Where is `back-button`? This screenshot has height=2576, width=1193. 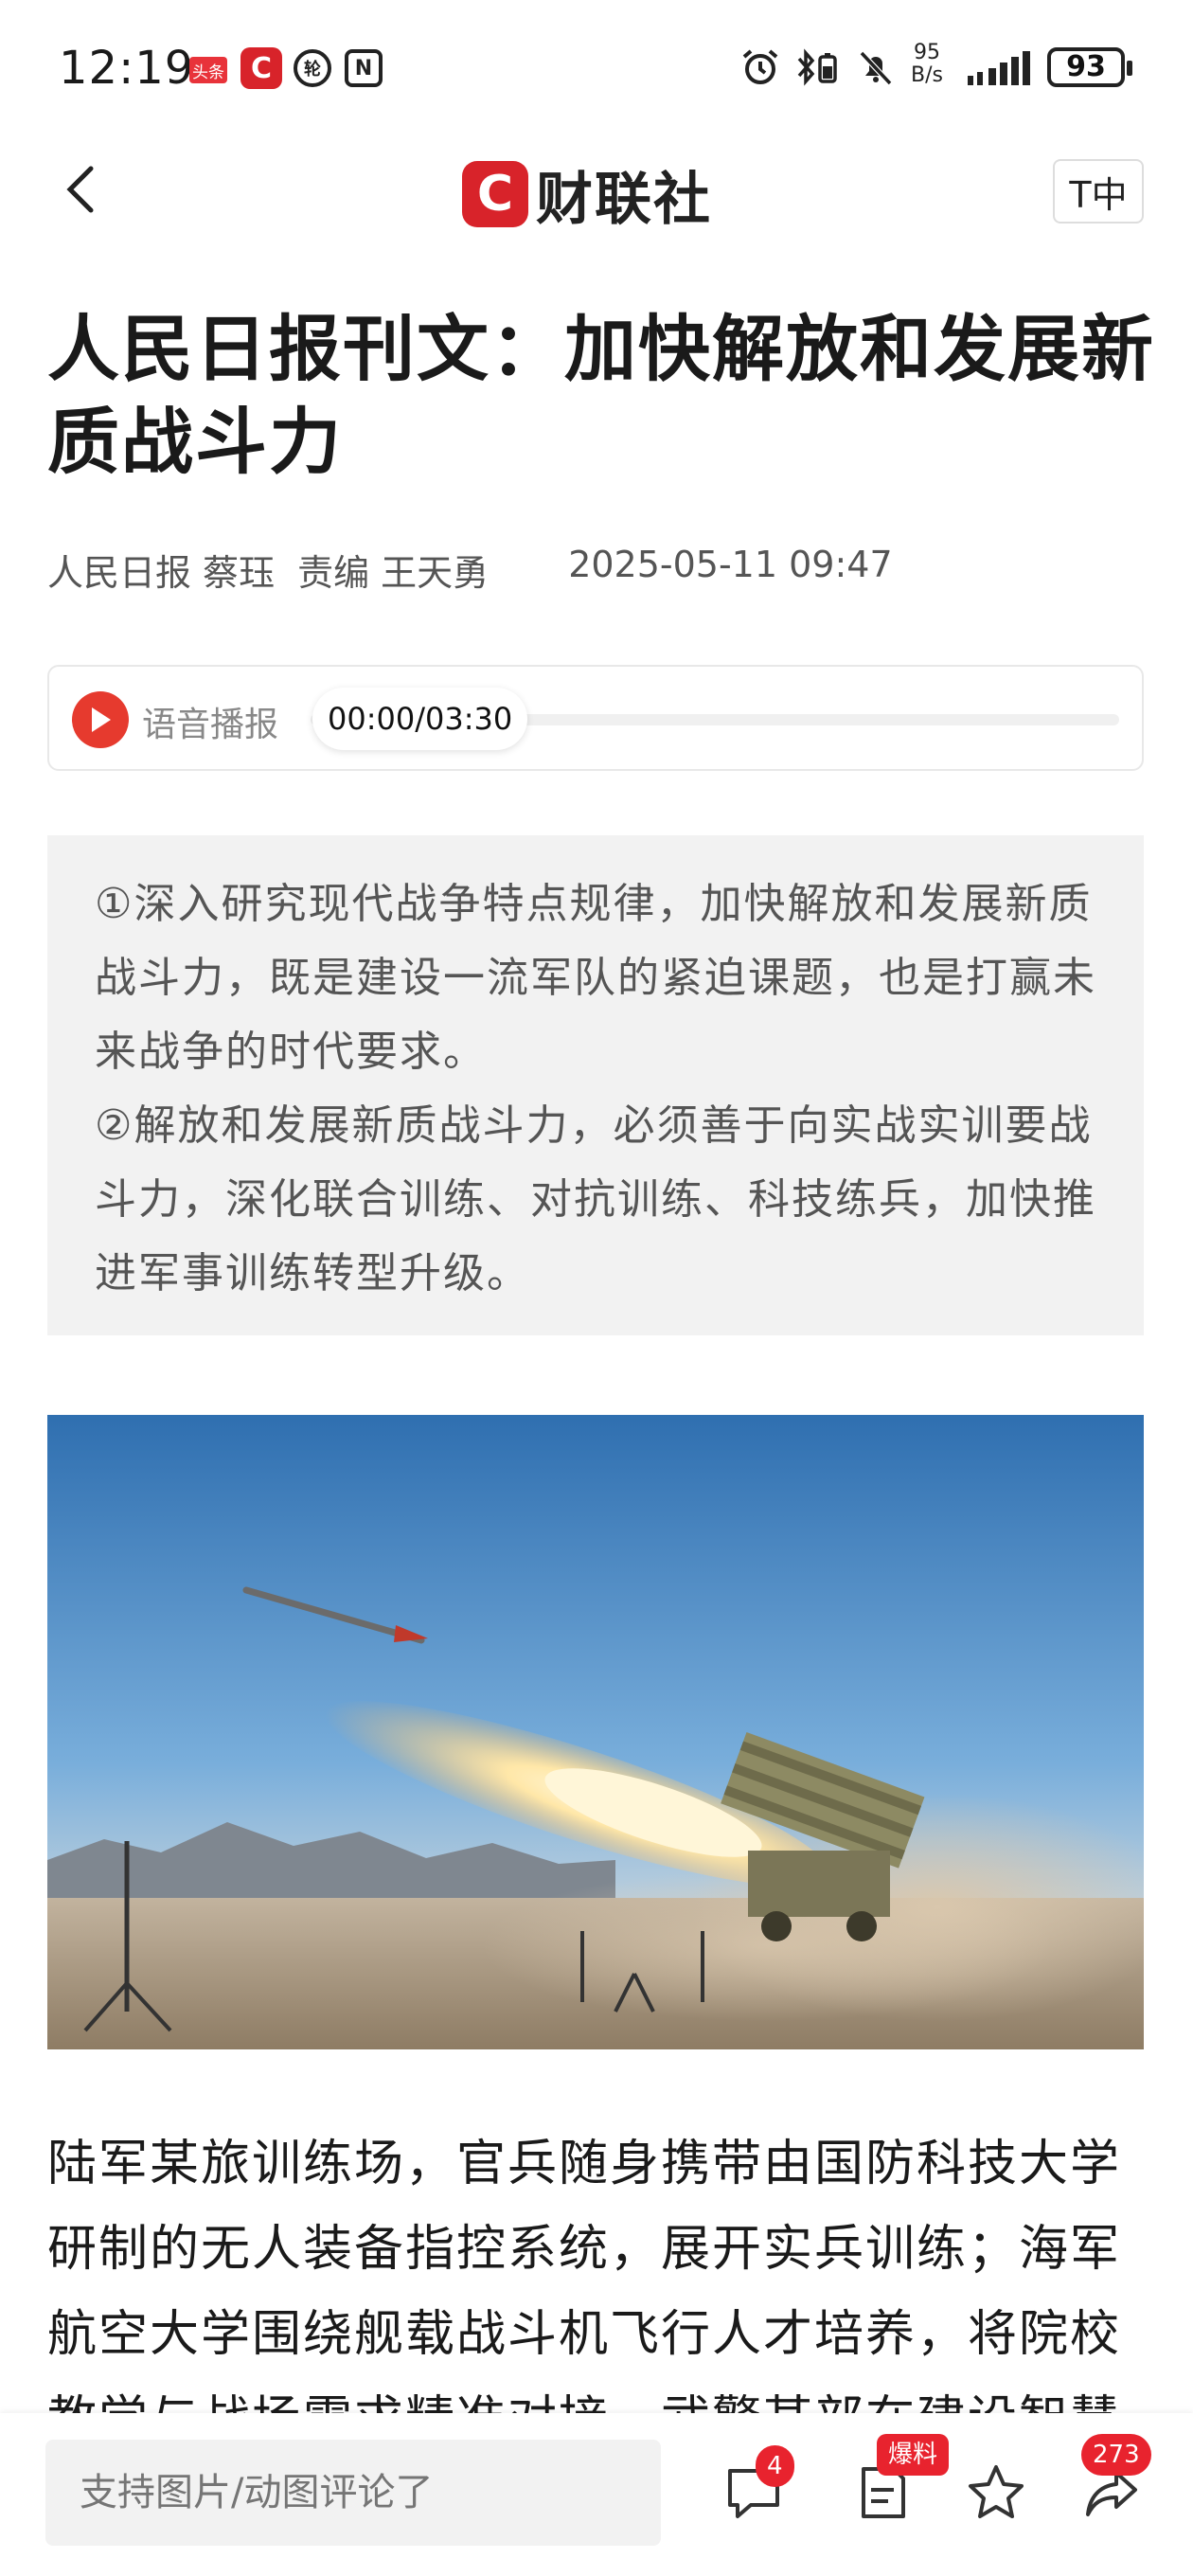
back-button is located at coordinates (81, 189).